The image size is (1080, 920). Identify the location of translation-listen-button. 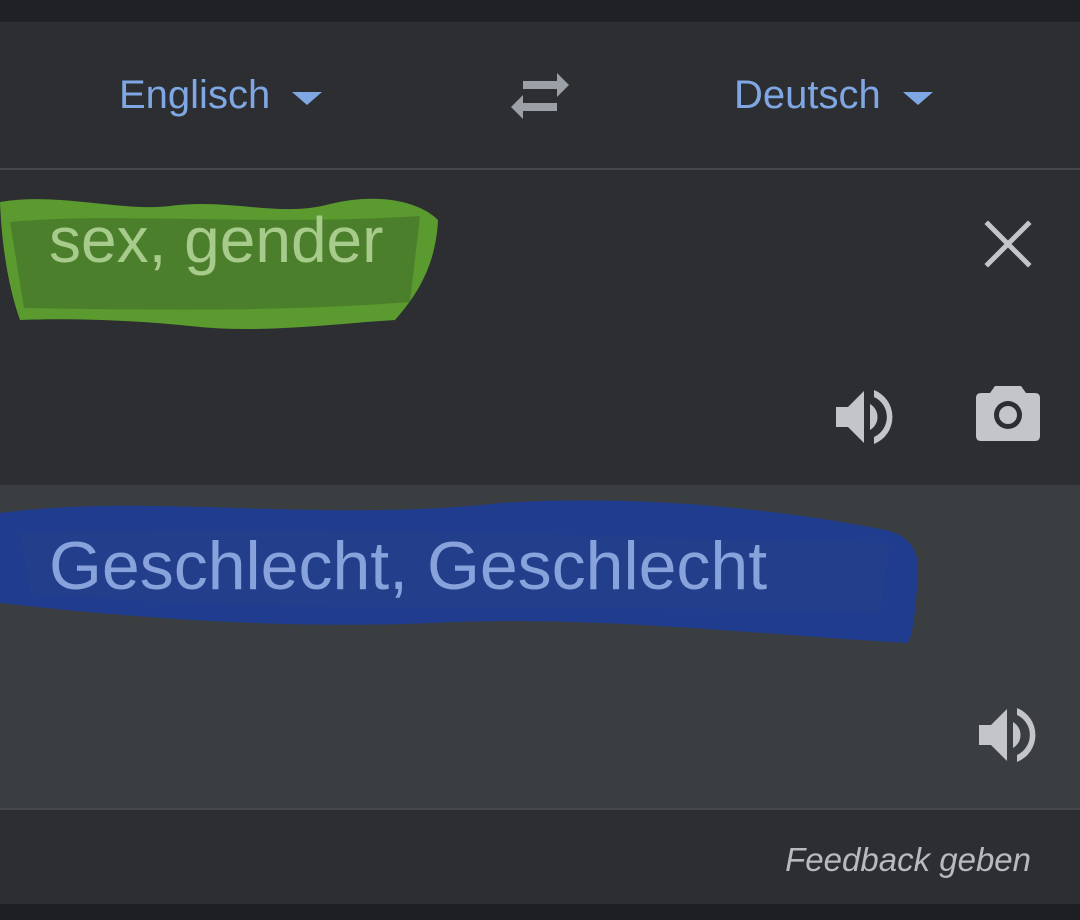
(1008, 735).